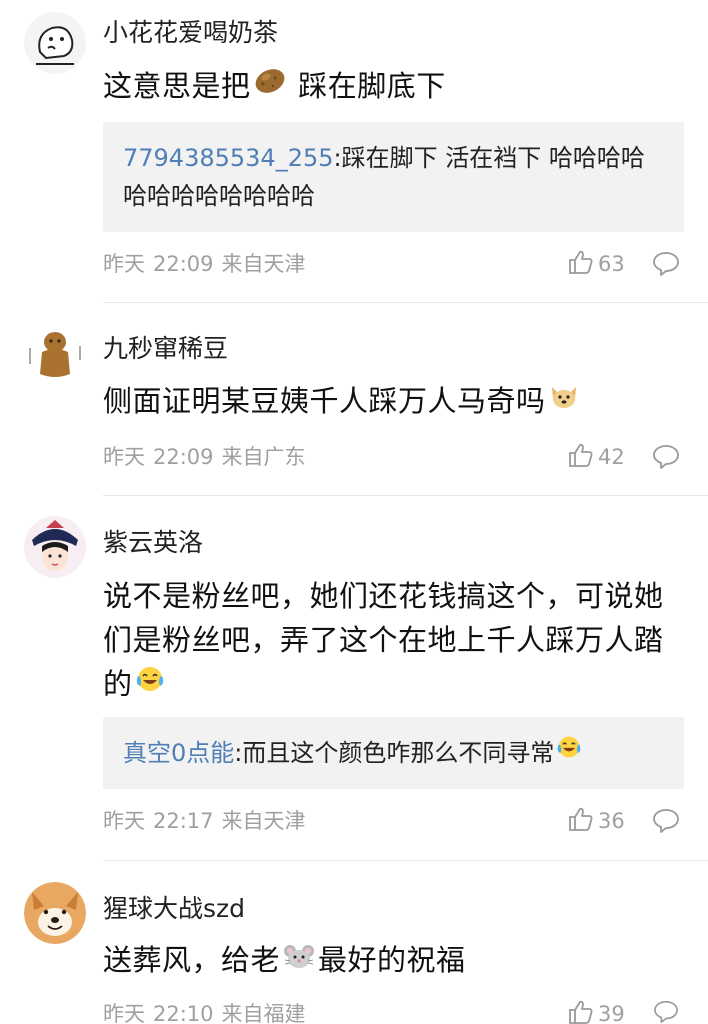  I want to click on comment-text-part: 最好的祝福, so click(392, 960).